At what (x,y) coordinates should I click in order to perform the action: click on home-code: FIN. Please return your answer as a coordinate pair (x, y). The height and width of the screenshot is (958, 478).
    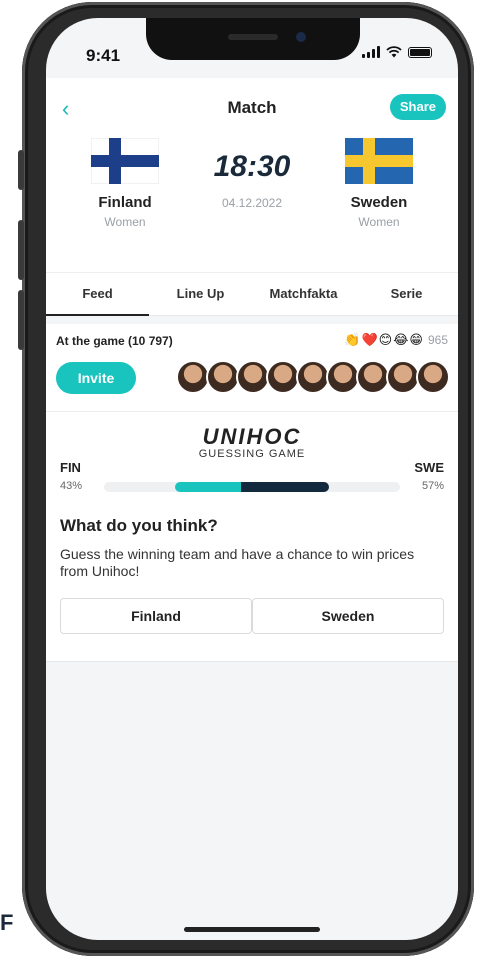
    Looking at the image, I should click on (70, 467).